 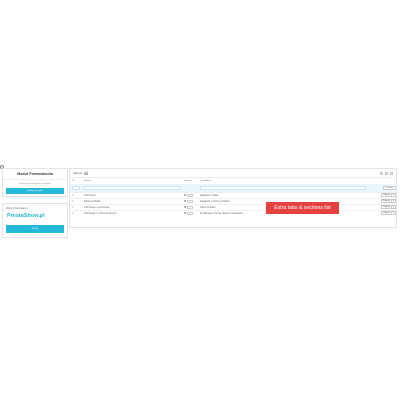 What do you see at coordinates (302, 208) in the screenshot?
I see `callout-label: Extra tabs & sections list` at bounding box center [302, 208].